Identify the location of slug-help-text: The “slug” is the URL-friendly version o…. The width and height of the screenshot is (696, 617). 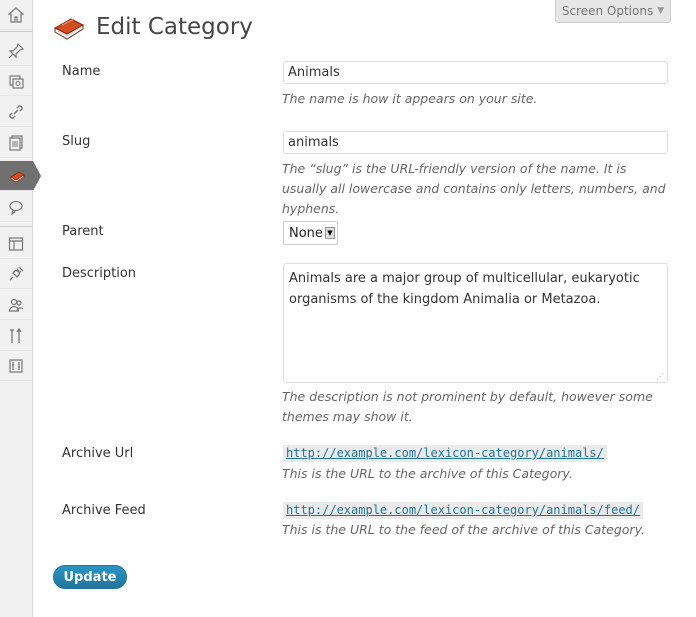
(474, 188).